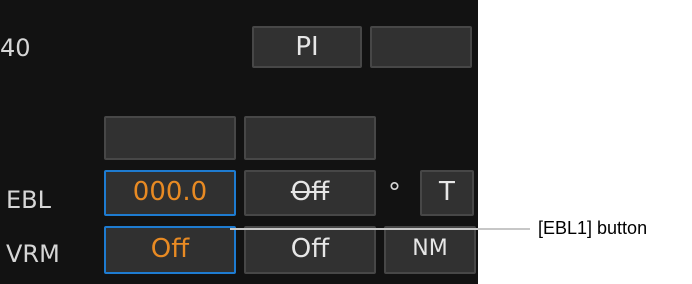 Image resolution: width=692 pixels, height=284 pixels. Describe the element at coordinates (28, 200) in the screenshot. I see `ebl-label: EBL` at that location.